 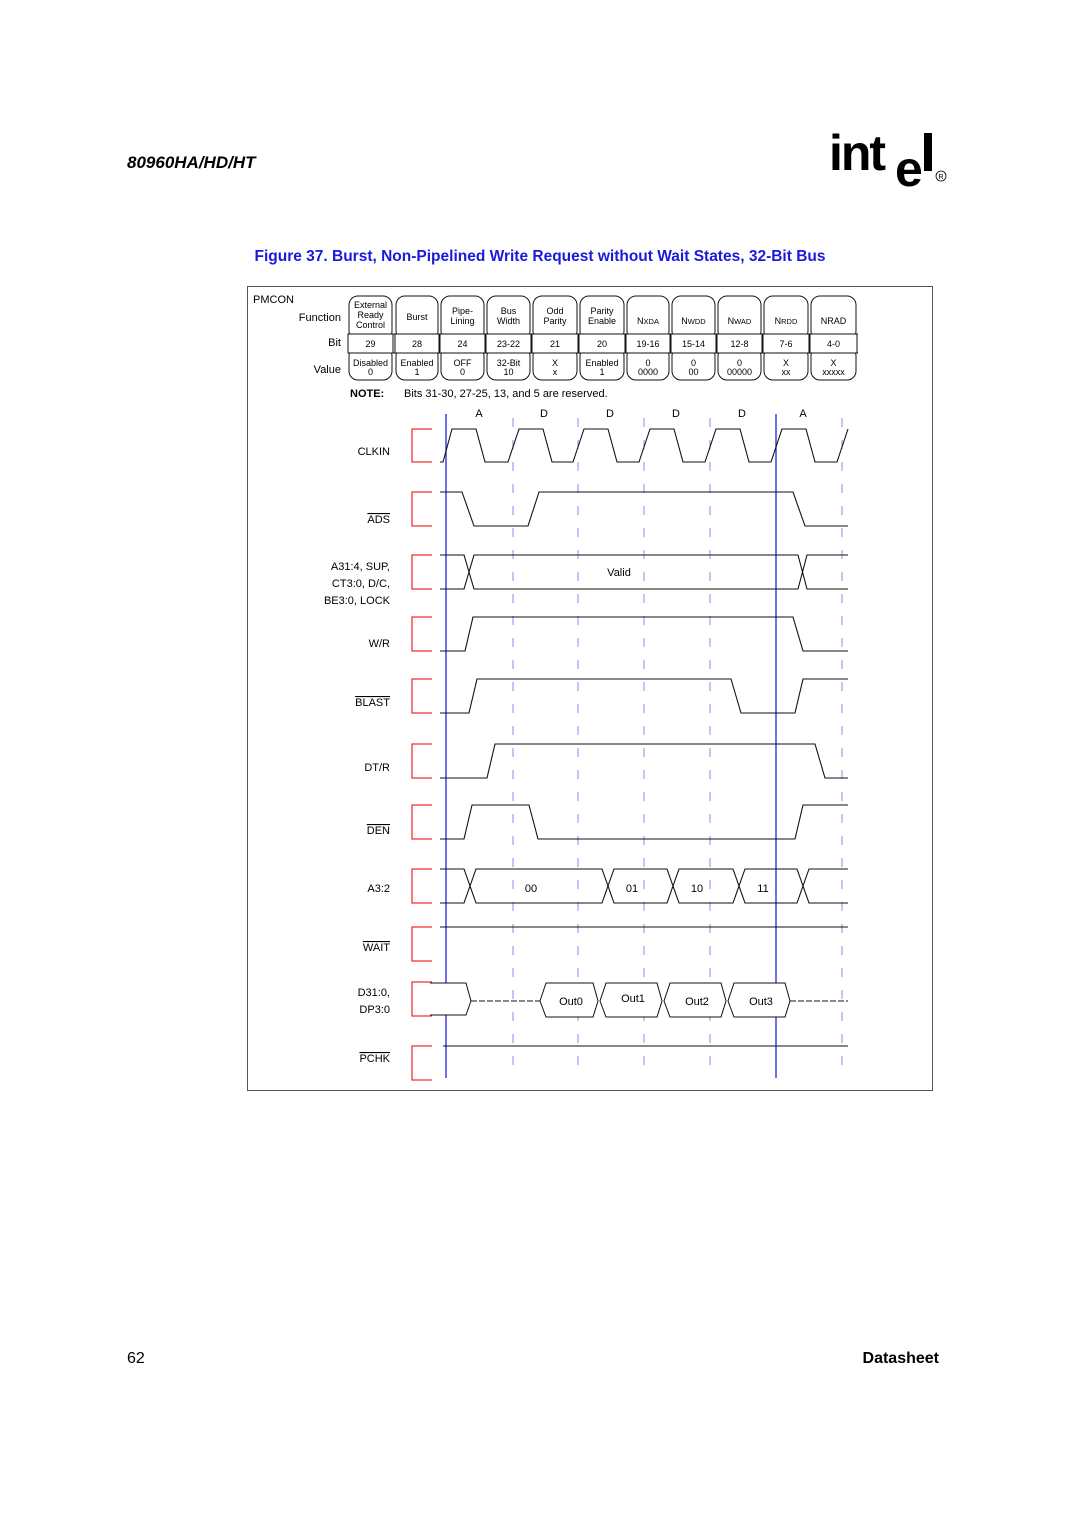 I want to click on field-function-text: Control, so click(x=370, y=325).